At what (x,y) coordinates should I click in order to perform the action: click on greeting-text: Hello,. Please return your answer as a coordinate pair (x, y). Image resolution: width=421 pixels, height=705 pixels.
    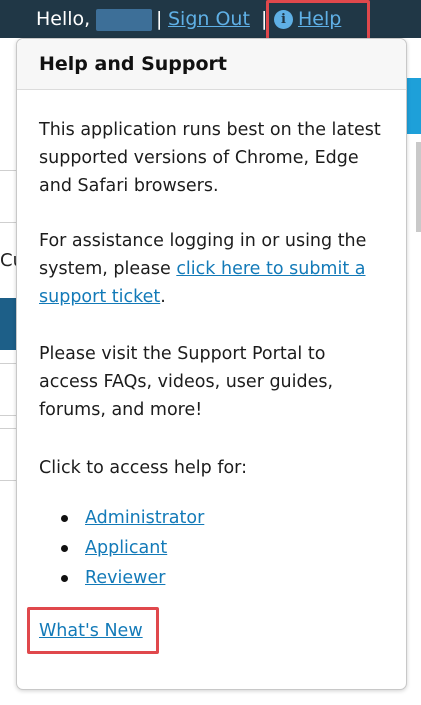
    Looking at the image, I should click on (63, 19).